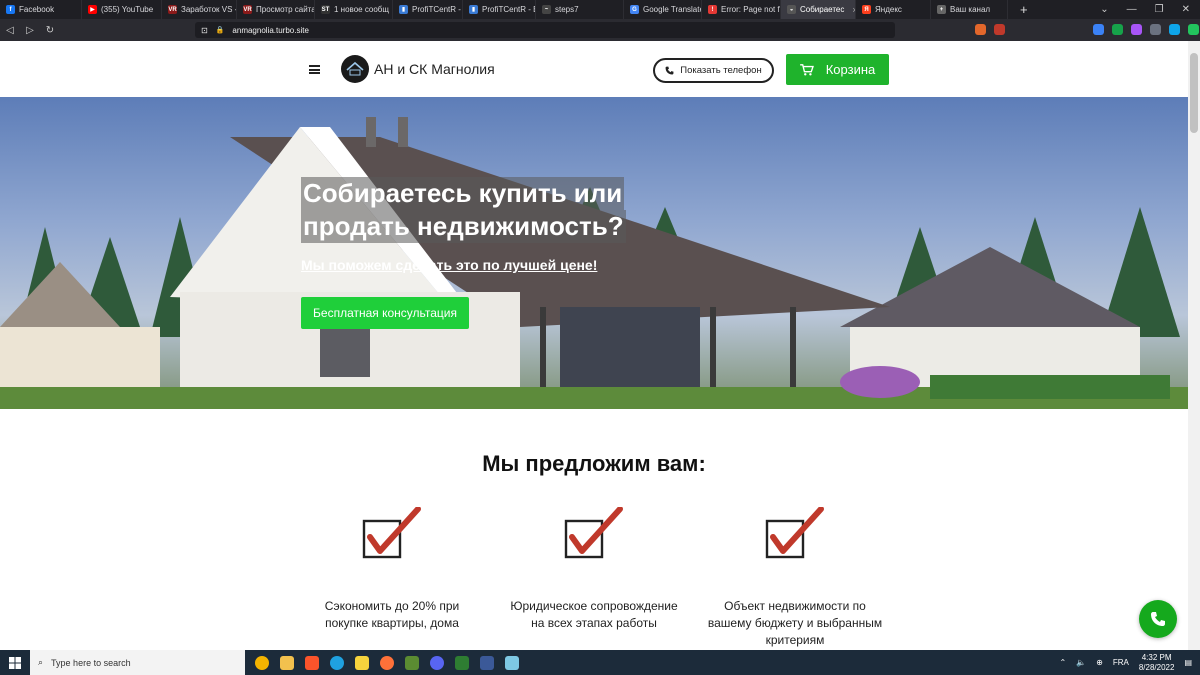 This screenshot has height=675, width=1200. I want to click on language-indicator: FRA, so click(1121, 662).